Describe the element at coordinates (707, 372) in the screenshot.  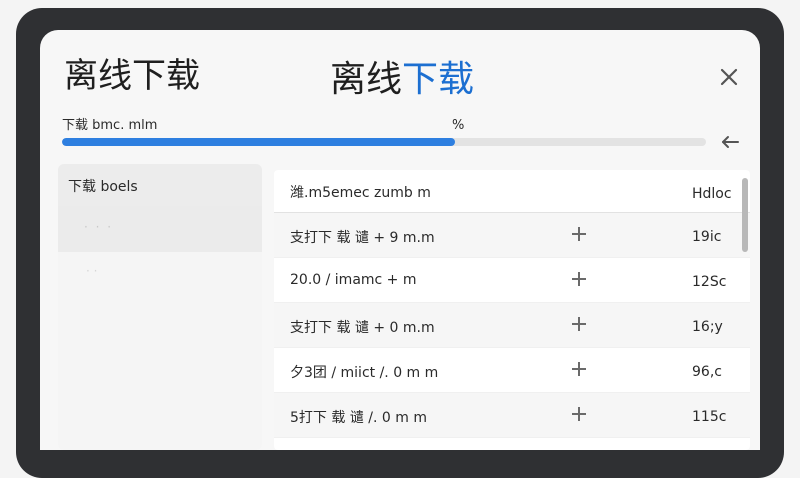
I see `row-size: 96,c` at that location.